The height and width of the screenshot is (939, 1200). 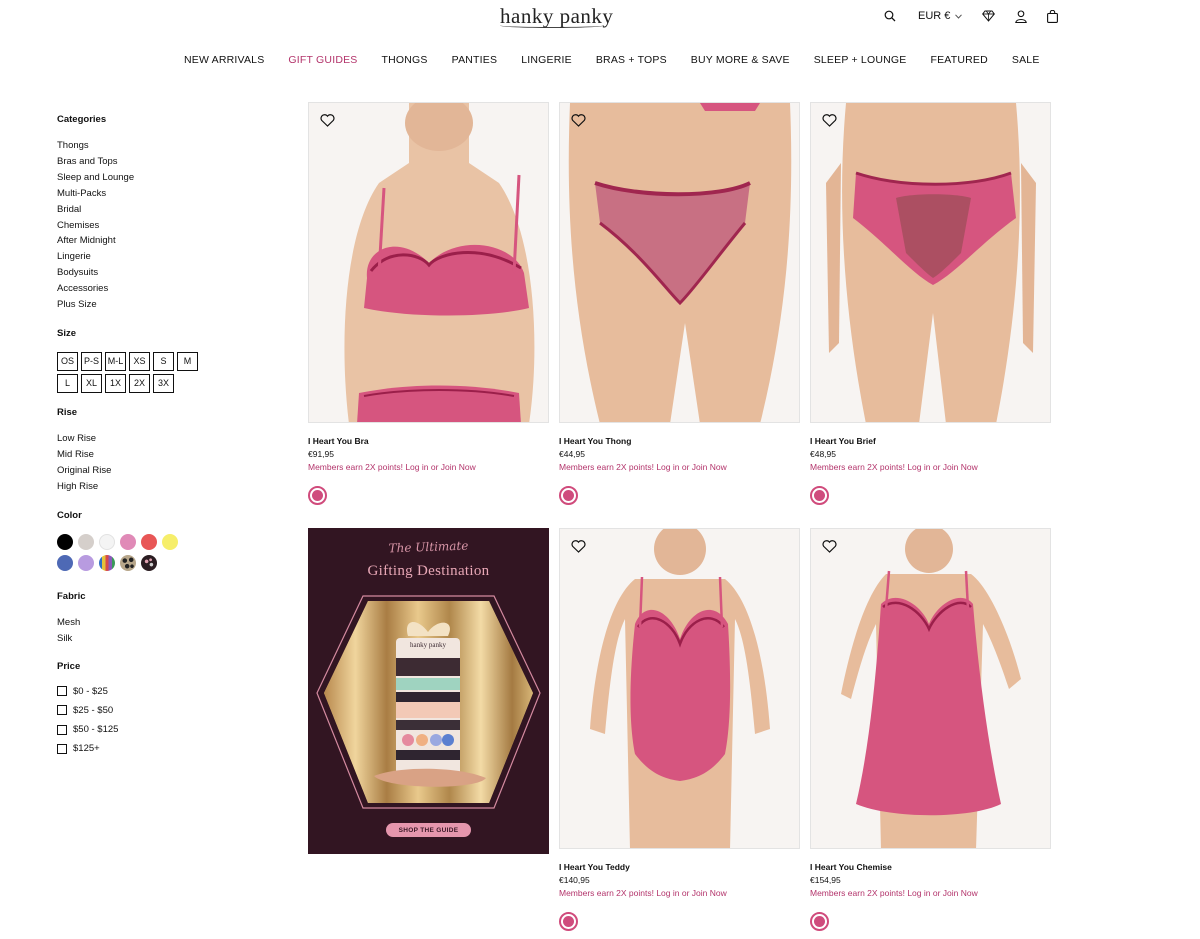 What do you see at coordinates (930, 441) in the screenshot?
I see `product-name: I Heart You Brief` at bounding box center [930, 441].